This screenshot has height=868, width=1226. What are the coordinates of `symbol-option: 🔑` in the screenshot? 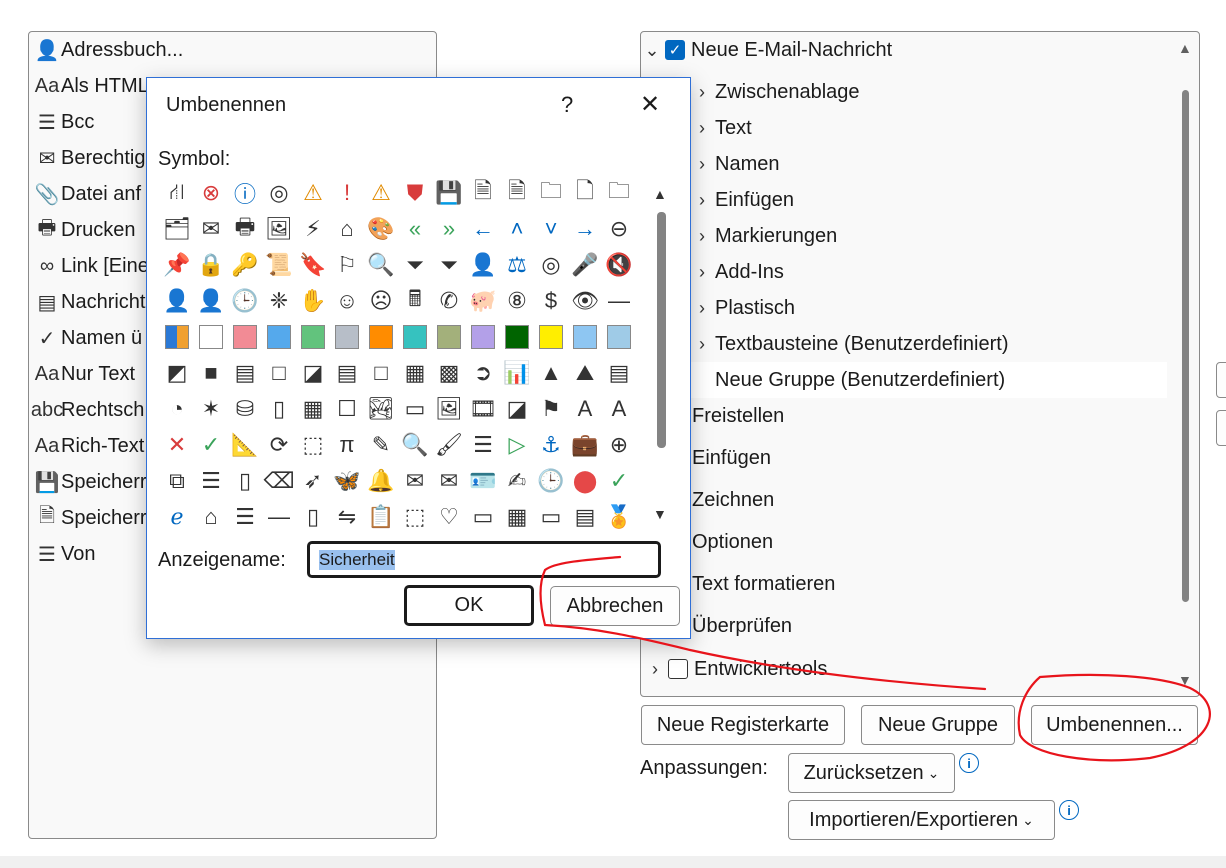 It's located at (245, 265).